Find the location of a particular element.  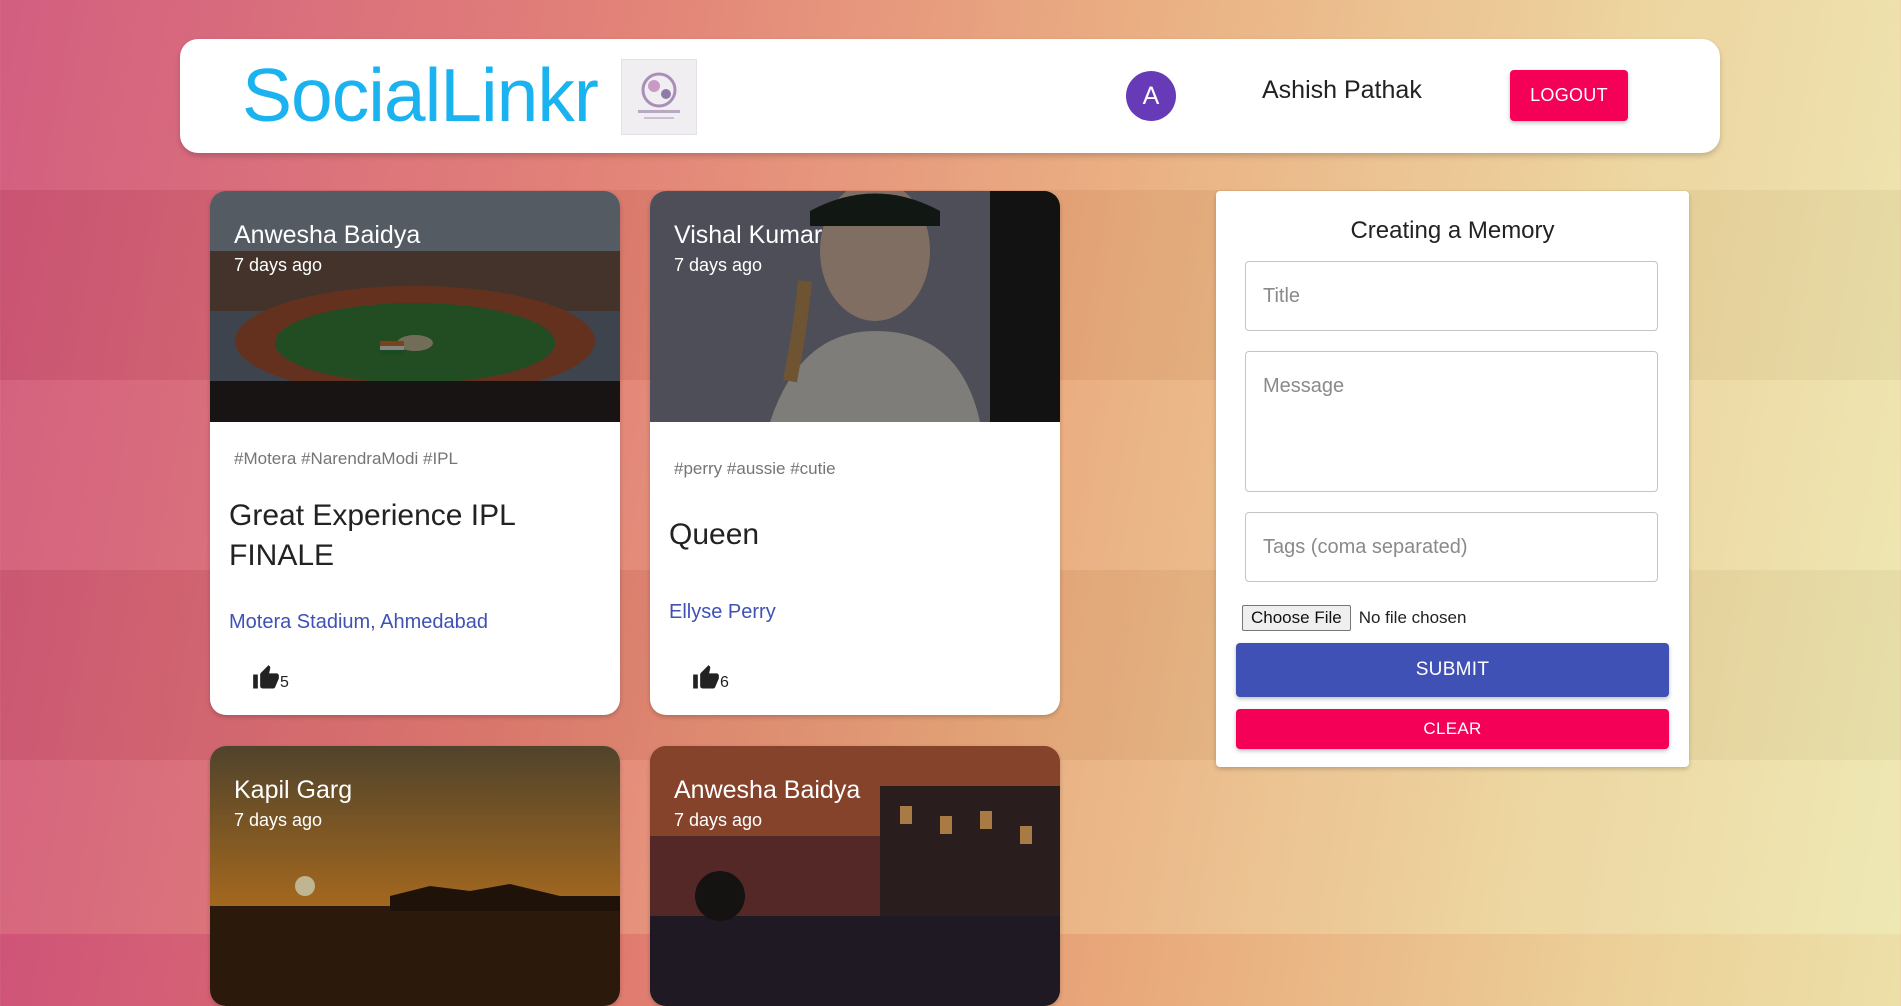

user-name: Ashish Pathak is located at coordinates (1342, 90).